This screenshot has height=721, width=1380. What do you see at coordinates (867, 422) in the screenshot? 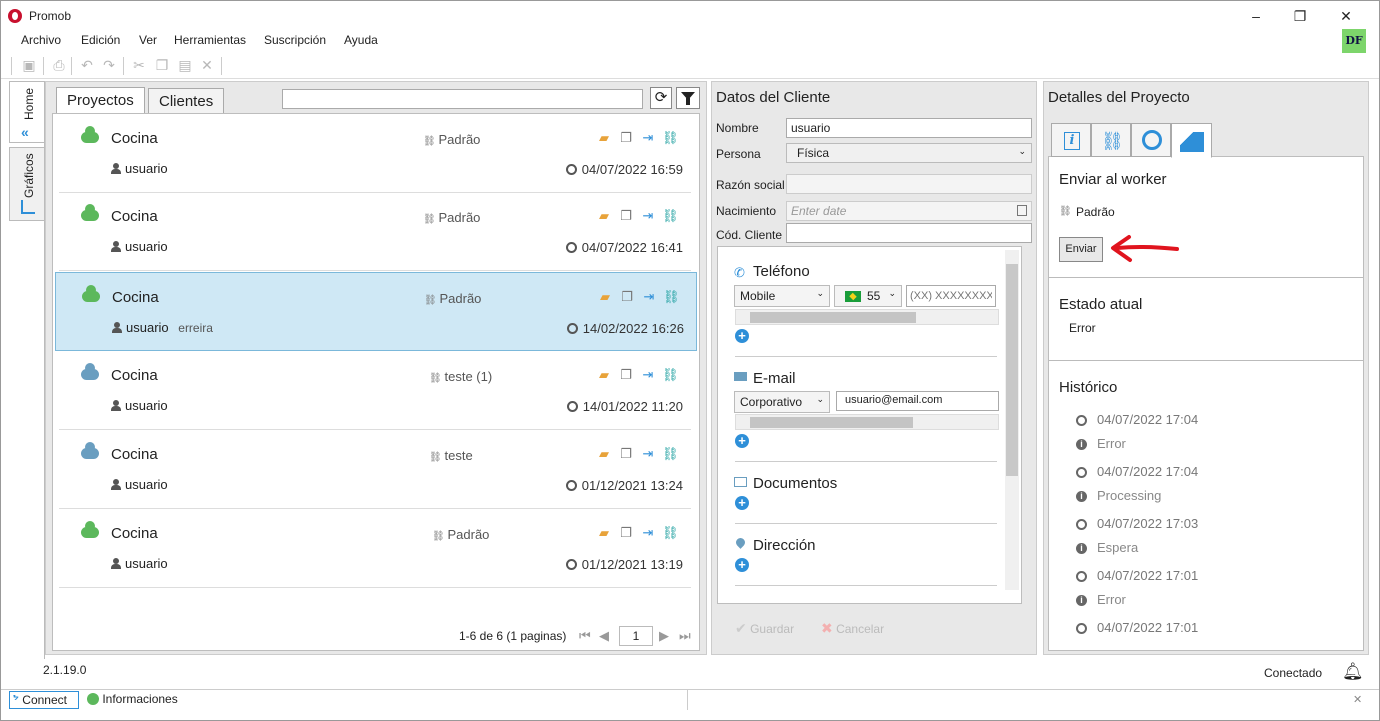
I see `email-hscroll` at bounding box center [867, 422].